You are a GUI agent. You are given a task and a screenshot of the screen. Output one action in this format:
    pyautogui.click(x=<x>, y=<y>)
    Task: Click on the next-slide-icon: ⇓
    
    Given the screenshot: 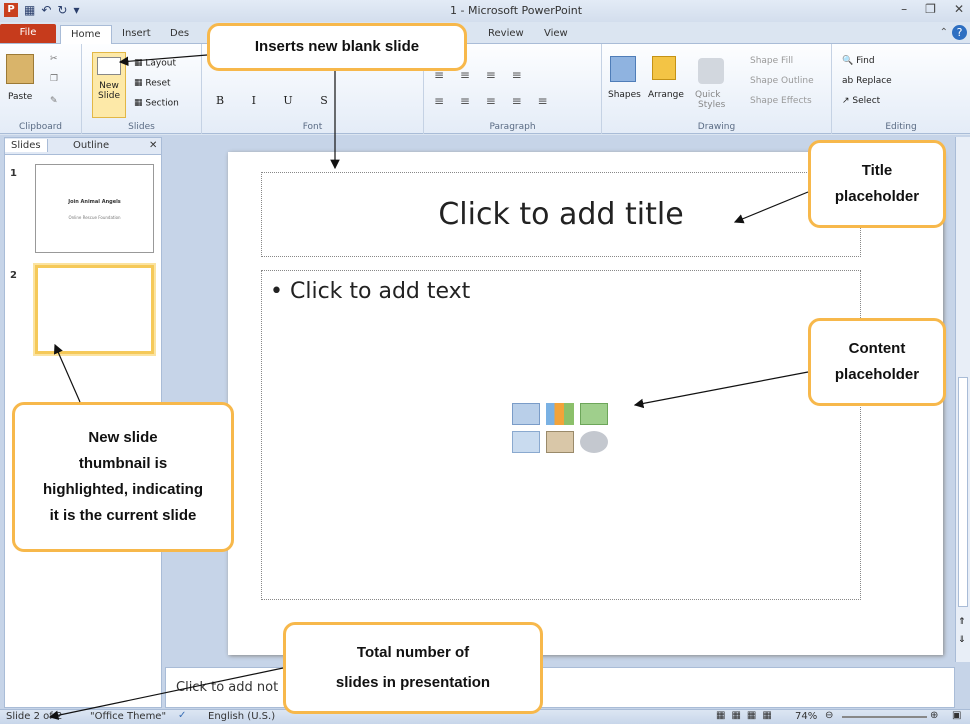 What is the action you would take?
    pyautogui.click(x=962, y=640)
    